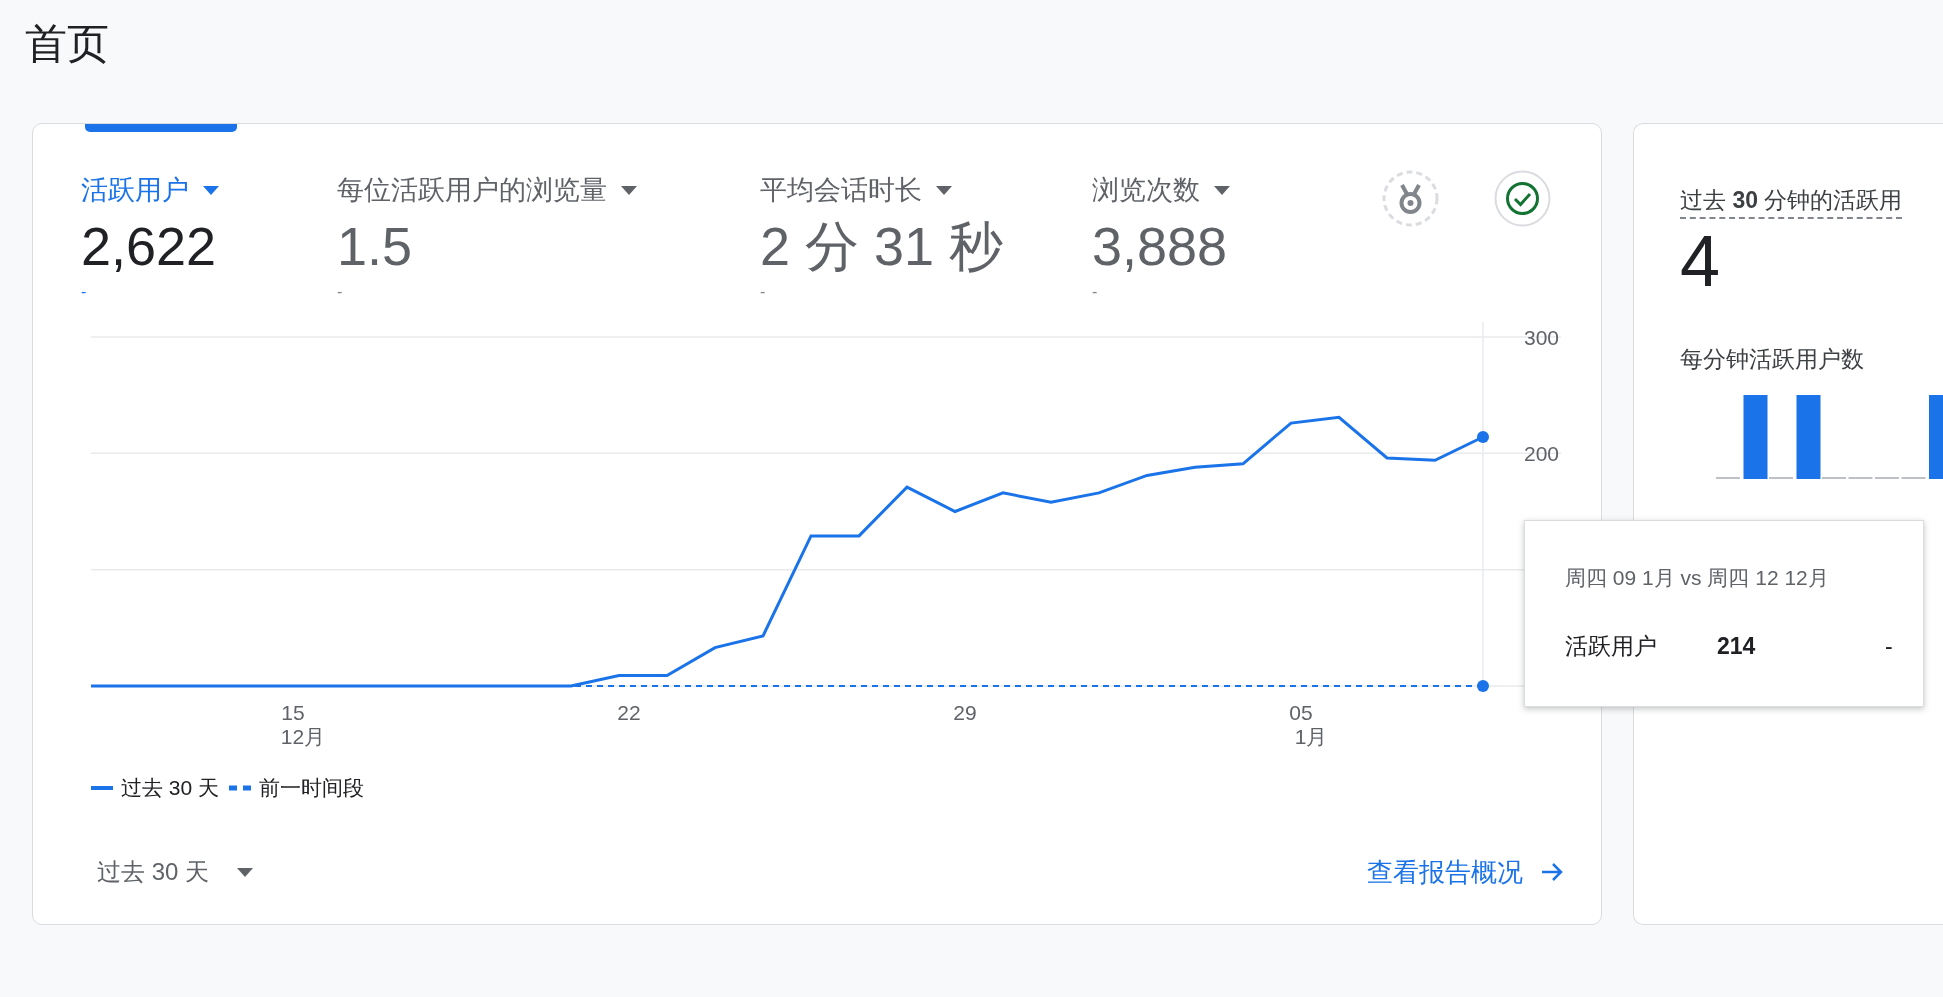  What do you see at coordinates (1541, 337) in the screenshot?
I see `axis-label: 300` at bounding box center [1541, 337].